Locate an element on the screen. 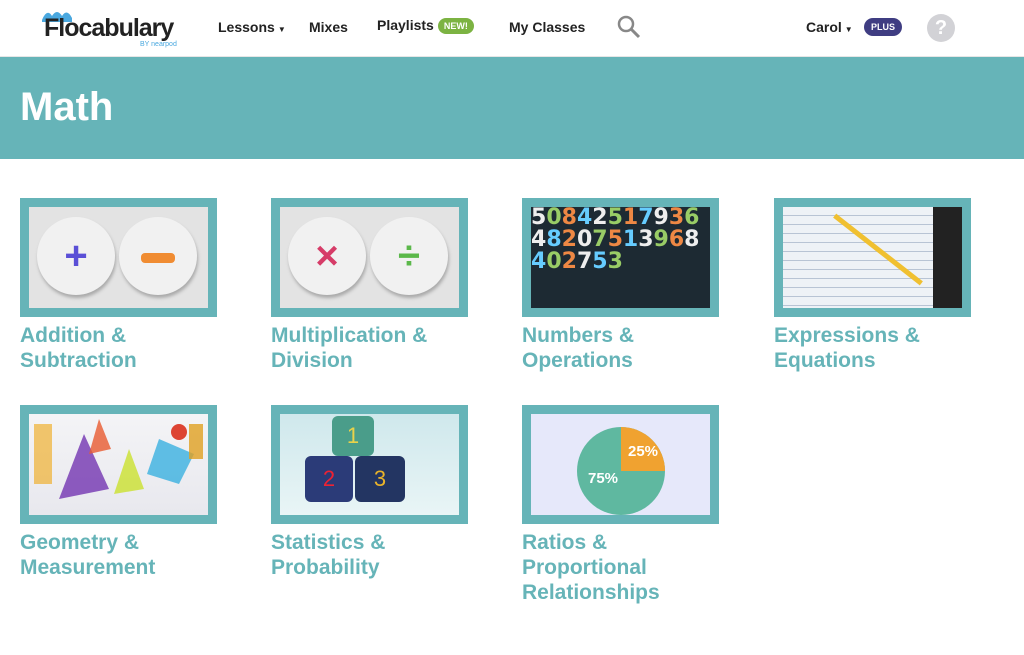 The width and height of the screenshot is (1024, 655). multiply-icon: × is located at coordinates (327, 256).